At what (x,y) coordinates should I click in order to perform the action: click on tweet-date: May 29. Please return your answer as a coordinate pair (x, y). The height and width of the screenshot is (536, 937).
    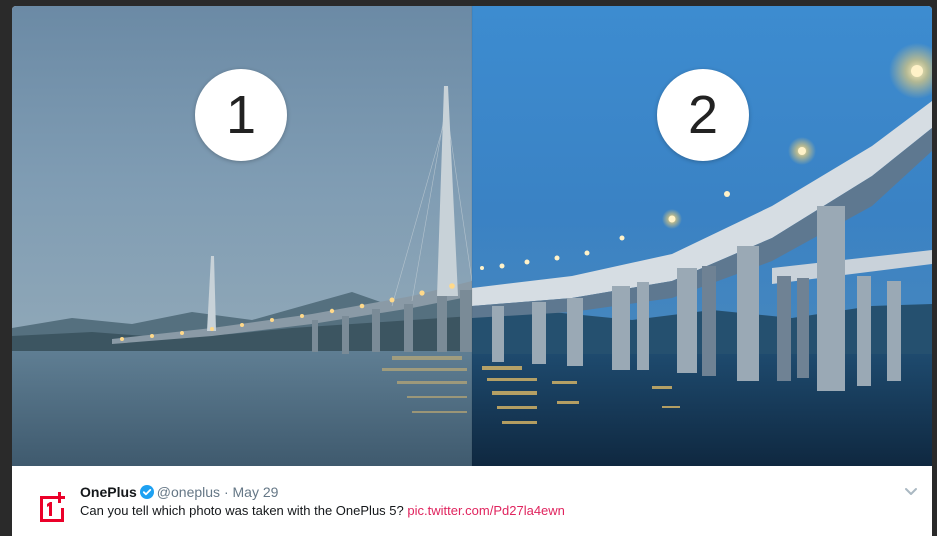
    Looking at the image, I should click on (256, 492).